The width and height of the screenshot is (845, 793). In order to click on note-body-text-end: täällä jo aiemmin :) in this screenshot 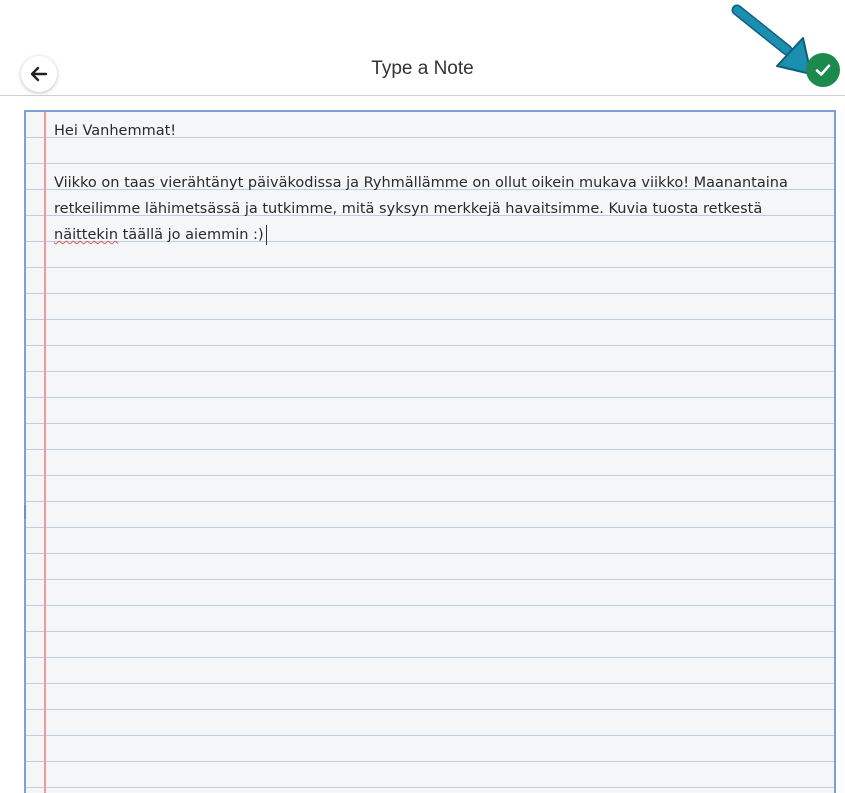, I will do `click(191, 235)`.